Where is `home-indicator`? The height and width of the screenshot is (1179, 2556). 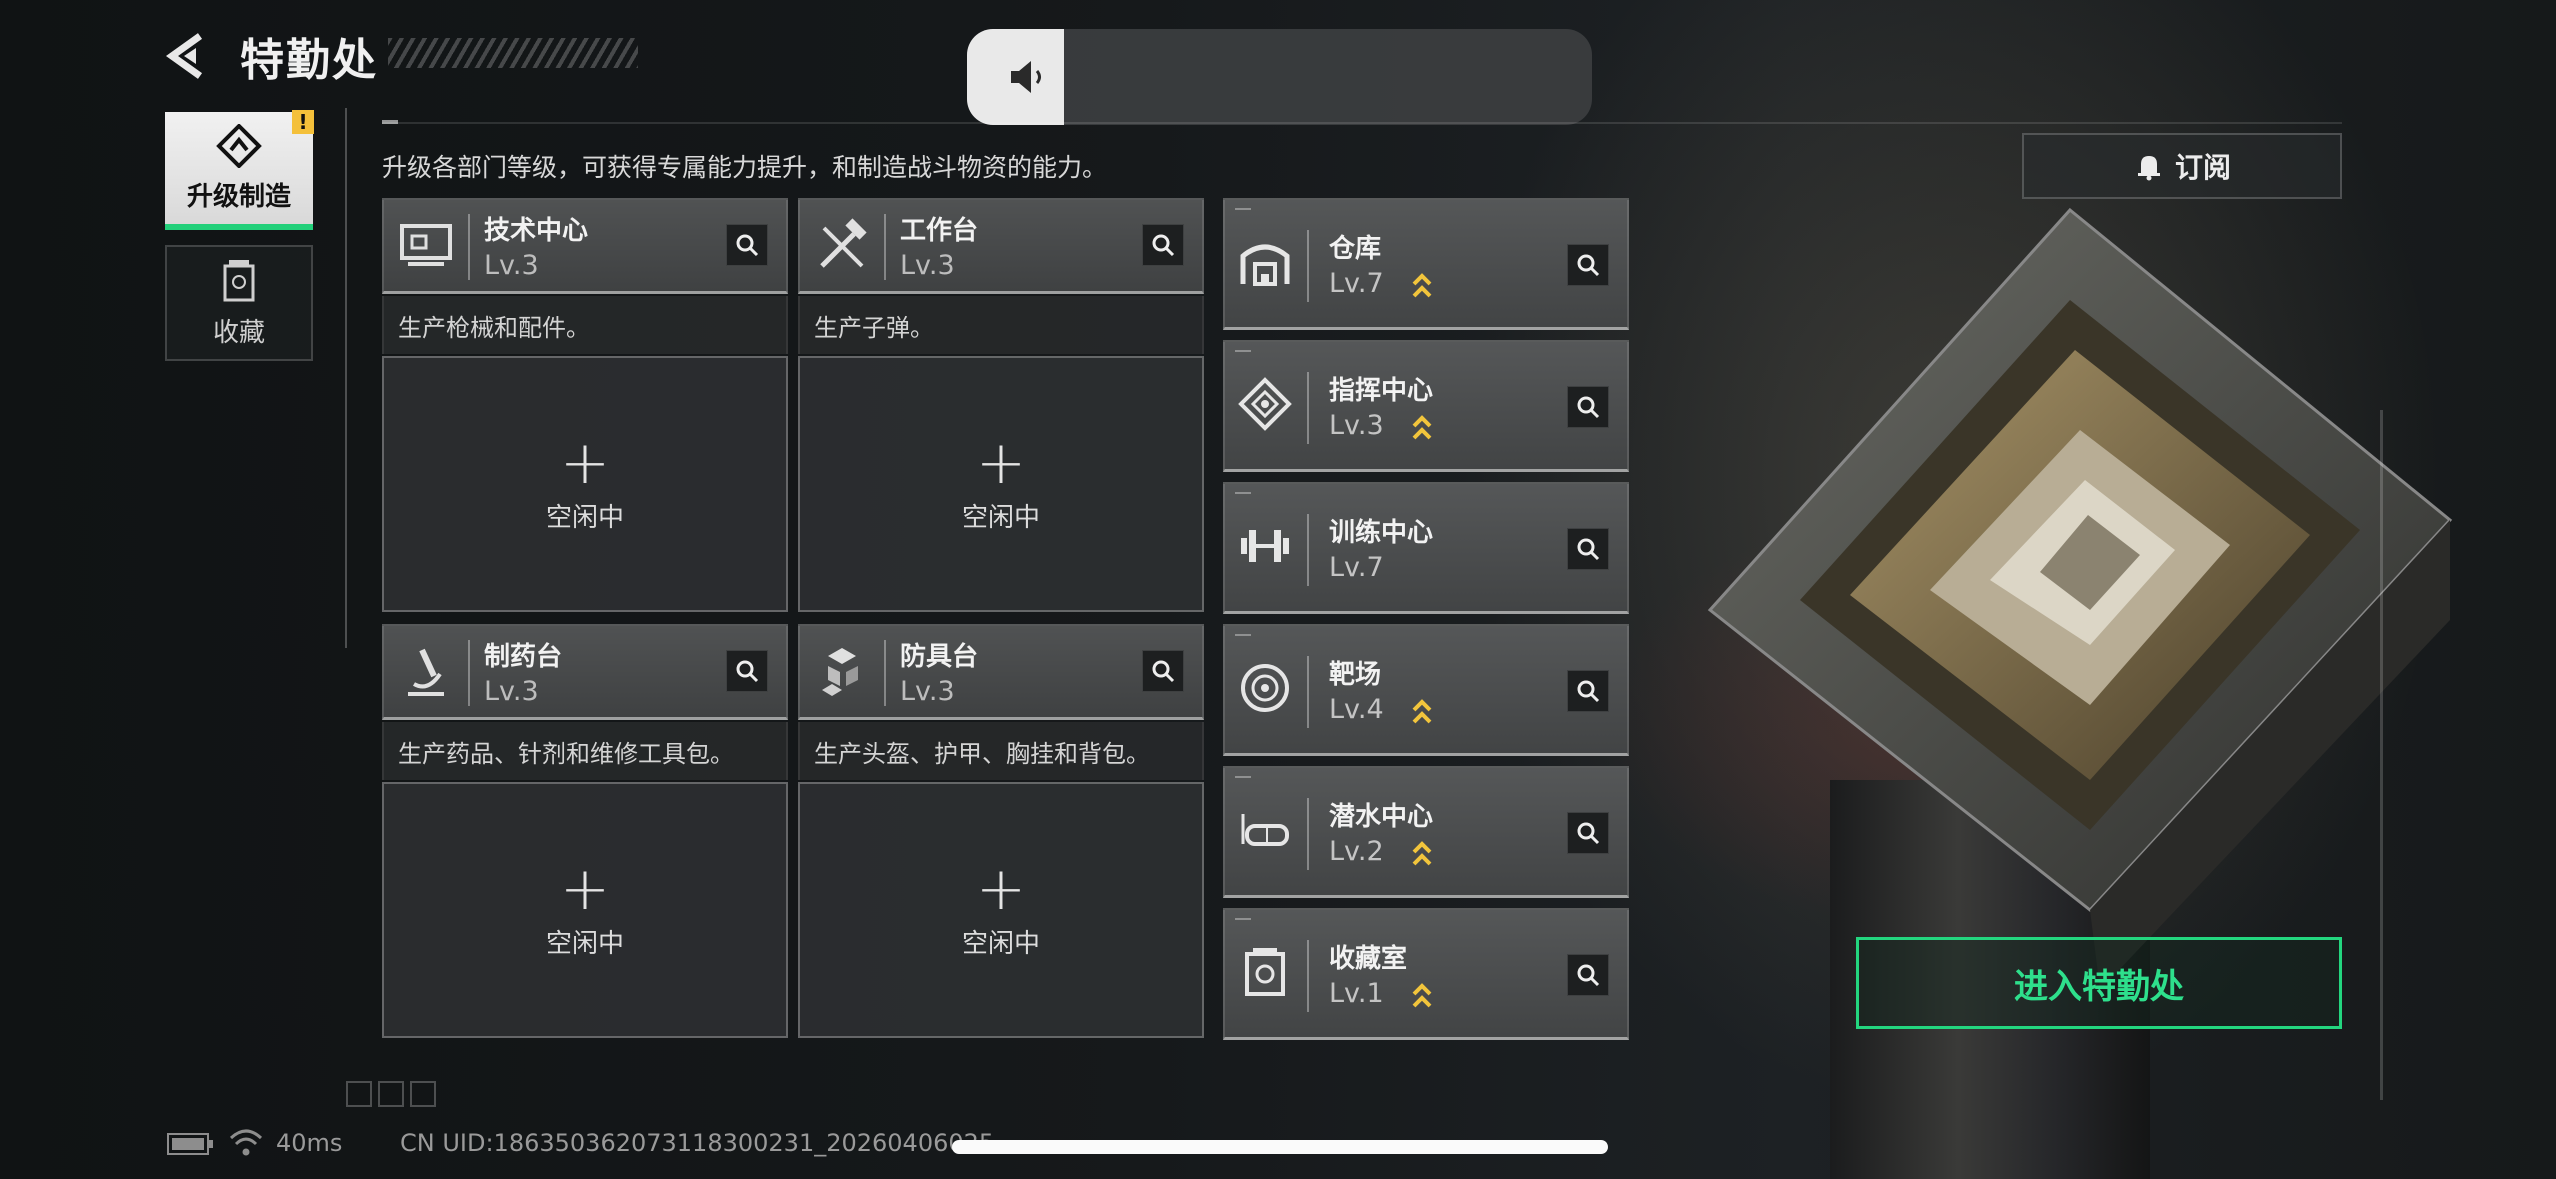 home-indicator is located at coordinates (1280, 1147).